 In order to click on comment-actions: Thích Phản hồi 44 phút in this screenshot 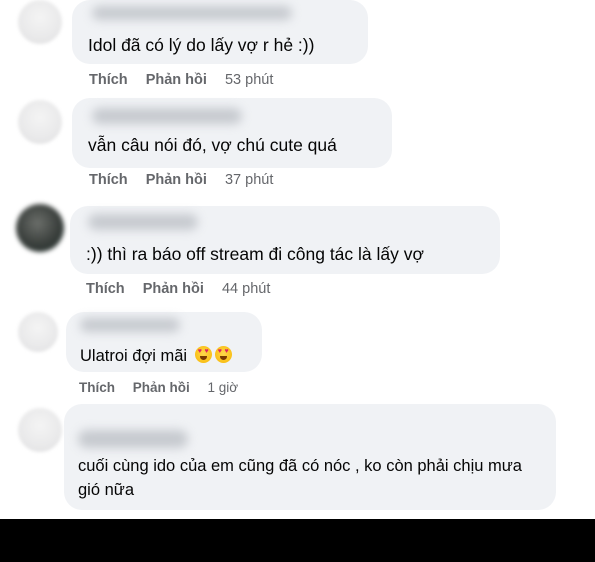, I will do `click(178, 289)`.